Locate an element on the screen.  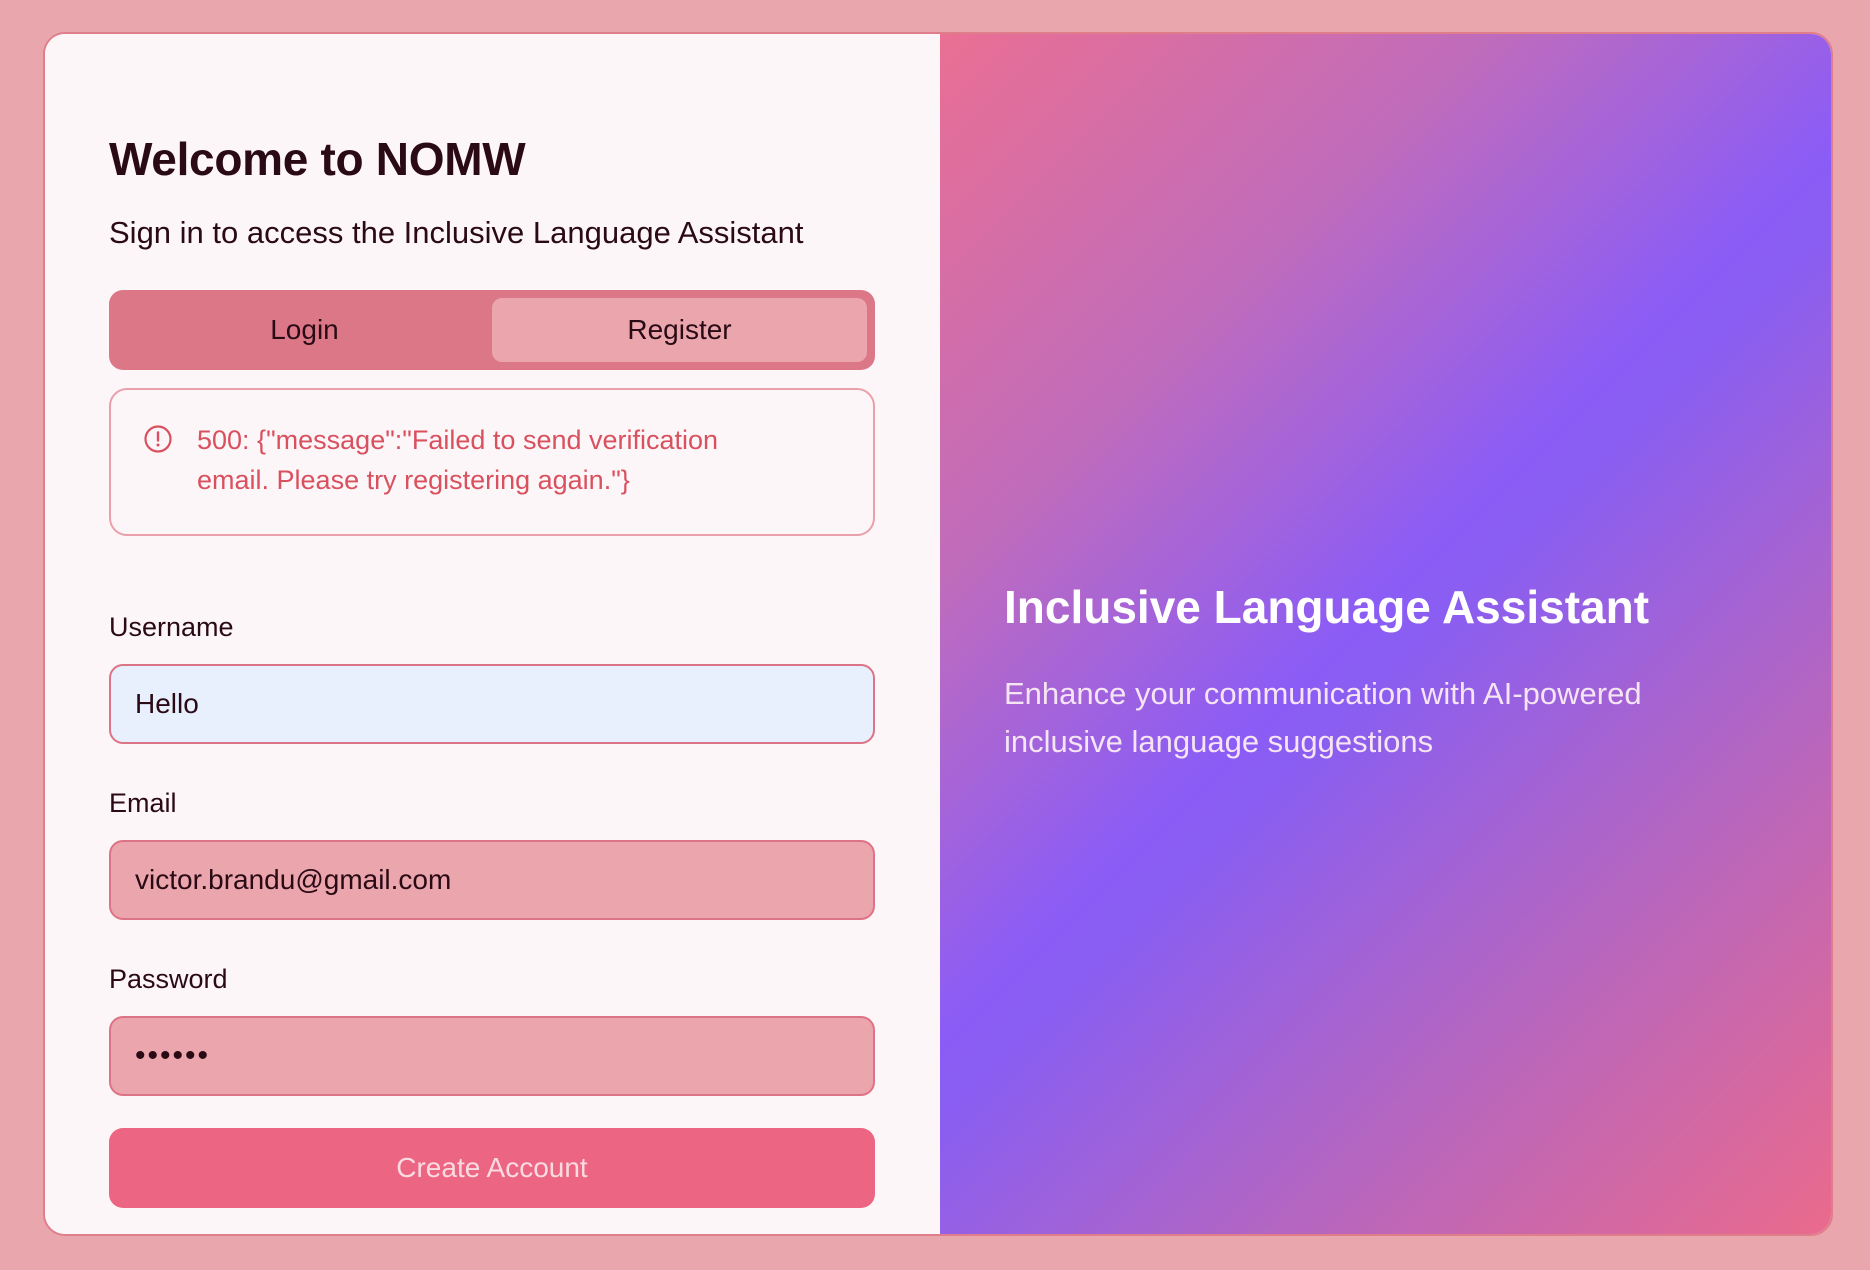
password-label: Password is located at coordinates (168, 979).